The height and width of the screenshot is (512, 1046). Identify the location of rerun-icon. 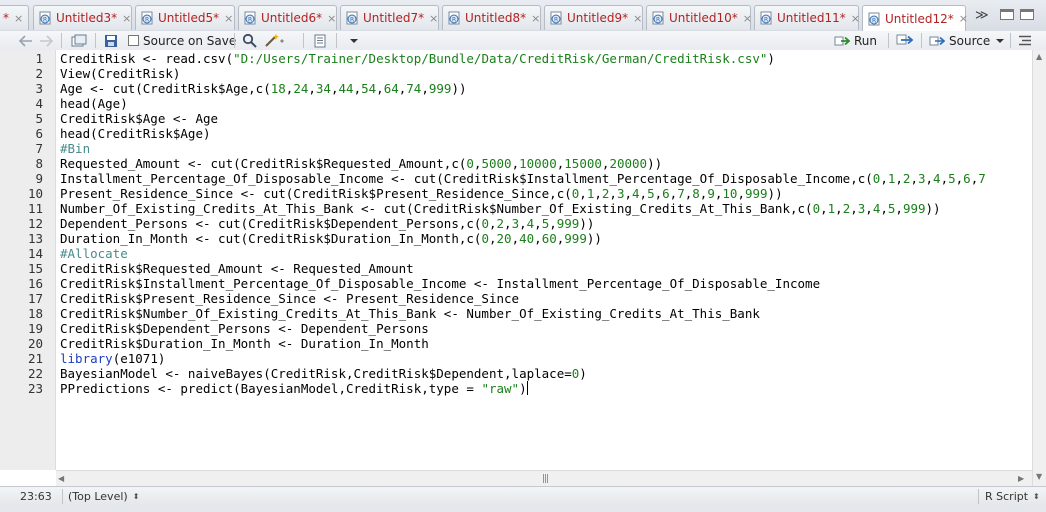
(905, 39).